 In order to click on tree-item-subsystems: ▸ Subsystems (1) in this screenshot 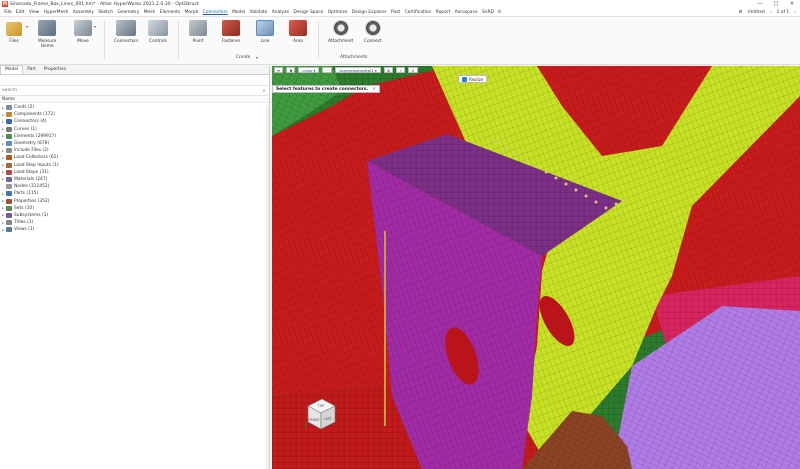, I will do `click(134, 215)`.